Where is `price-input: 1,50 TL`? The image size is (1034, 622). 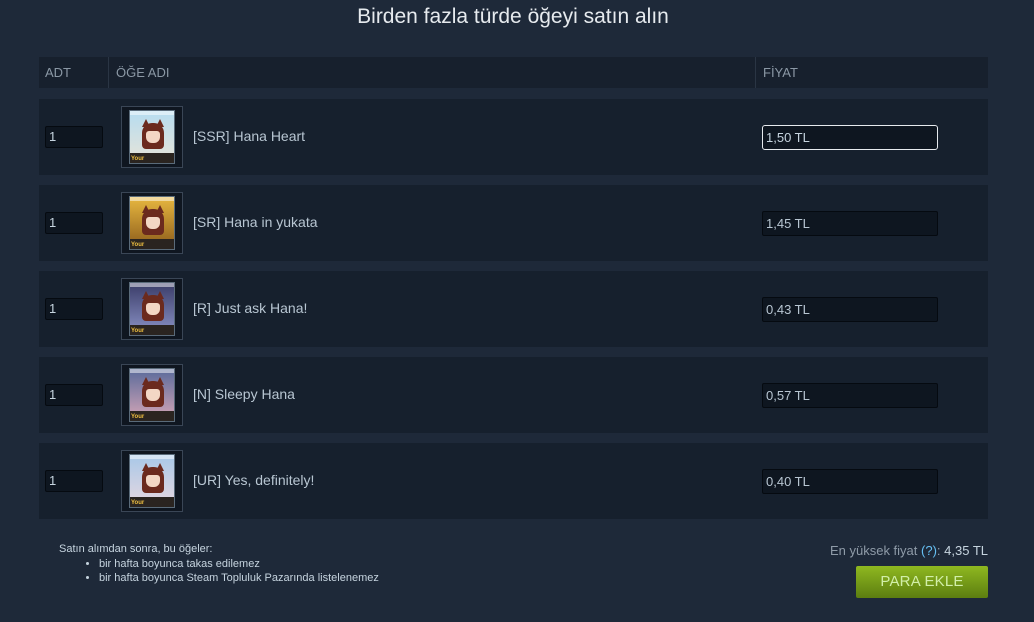 price-input: 1,50 TL is located at coordinates (850, 137).